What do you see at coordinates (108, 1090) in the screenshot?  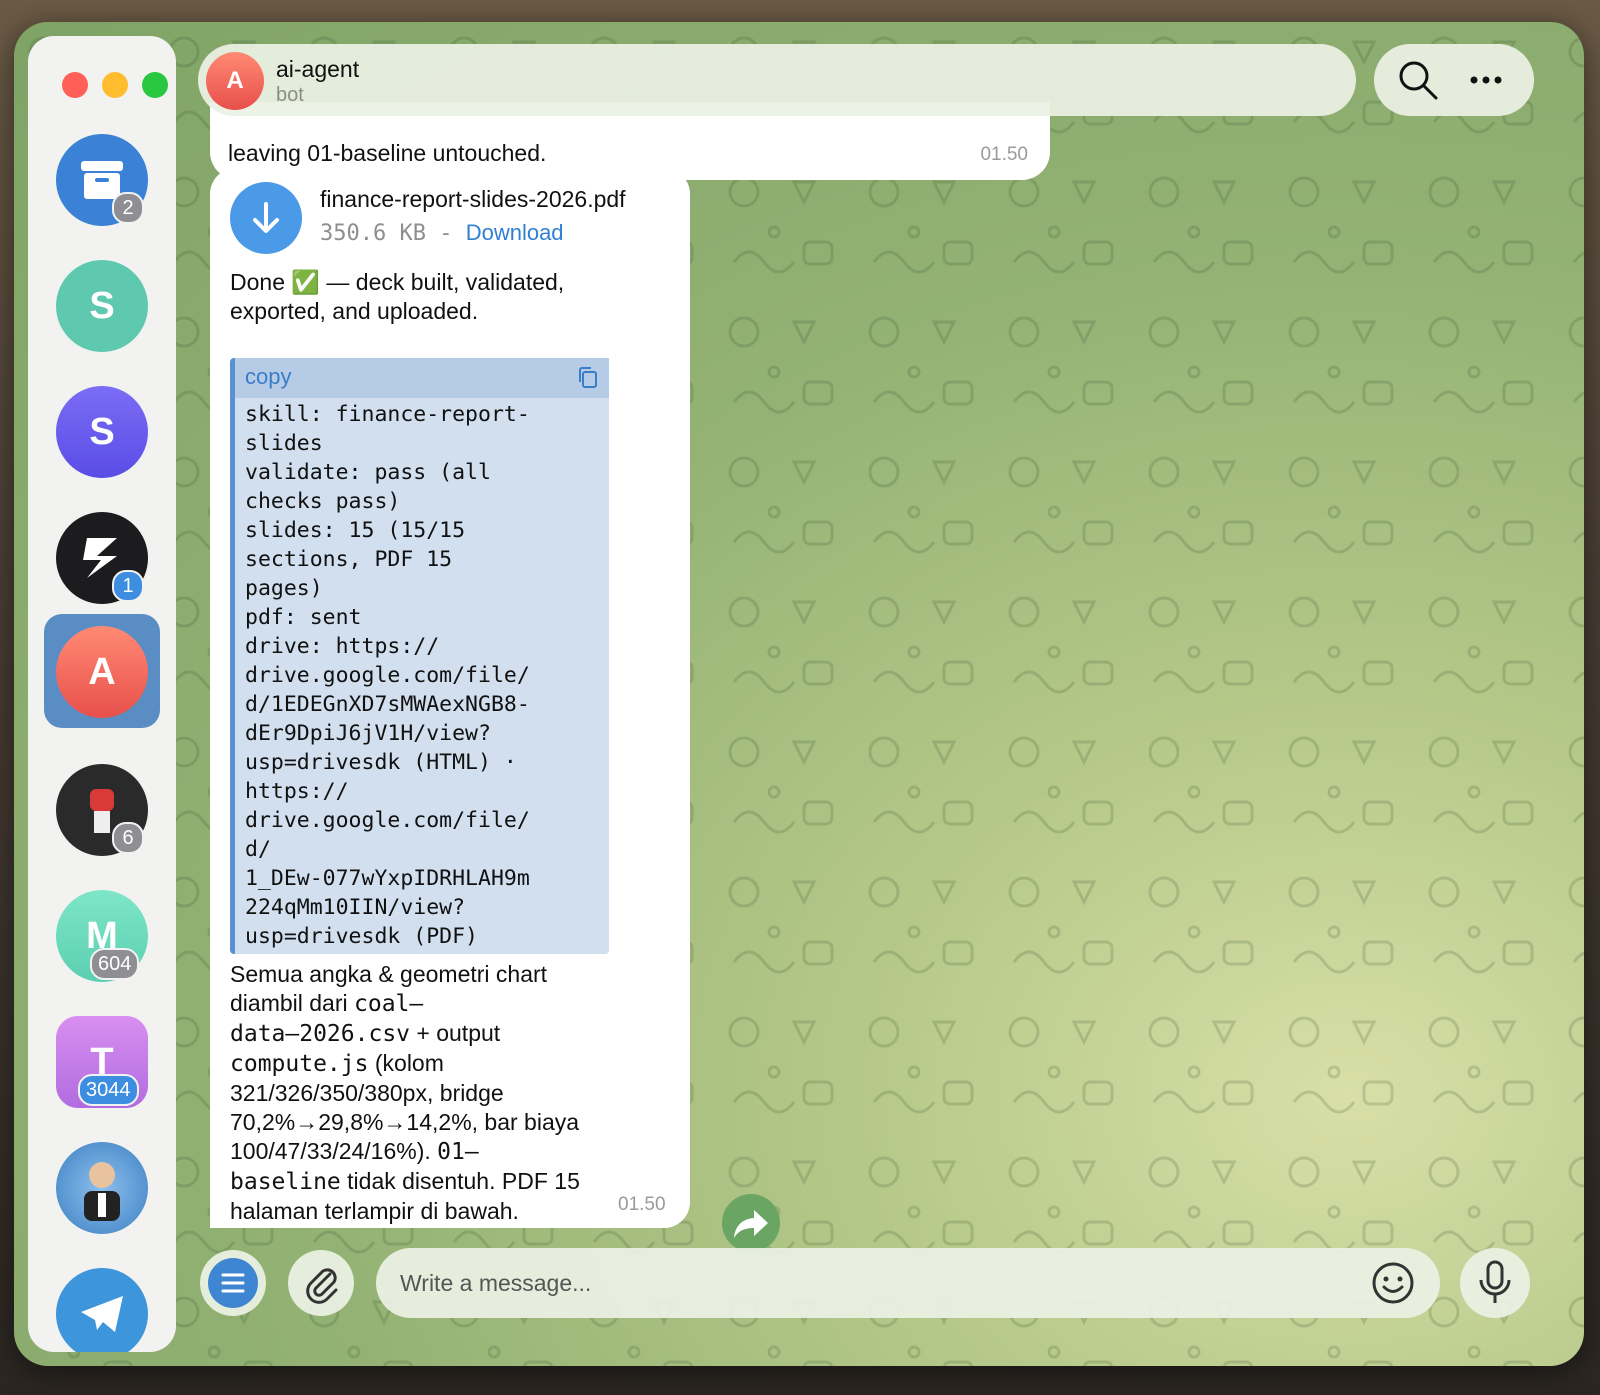 I see `unread-badge: 3044` at bounding box center [108, 1090].